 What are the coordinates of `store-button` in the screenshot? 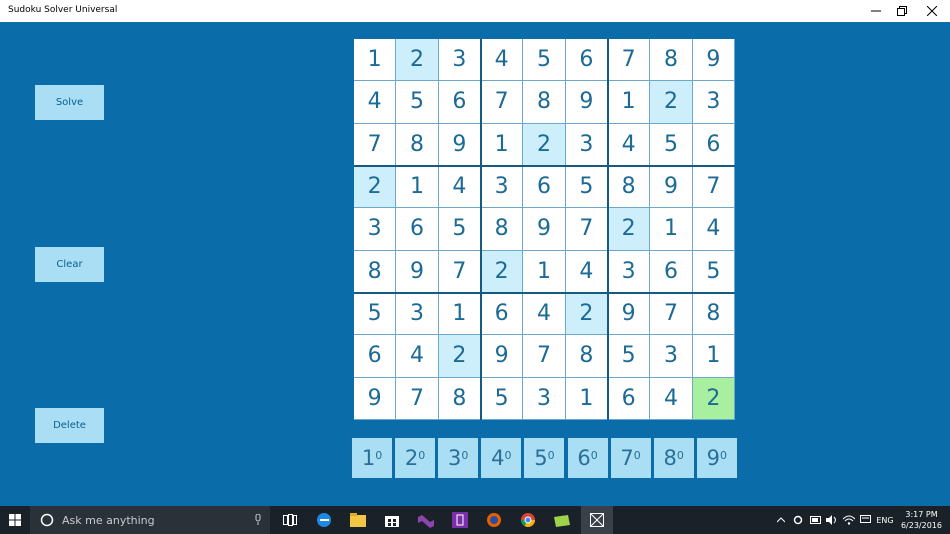 It's located at (392, 520).